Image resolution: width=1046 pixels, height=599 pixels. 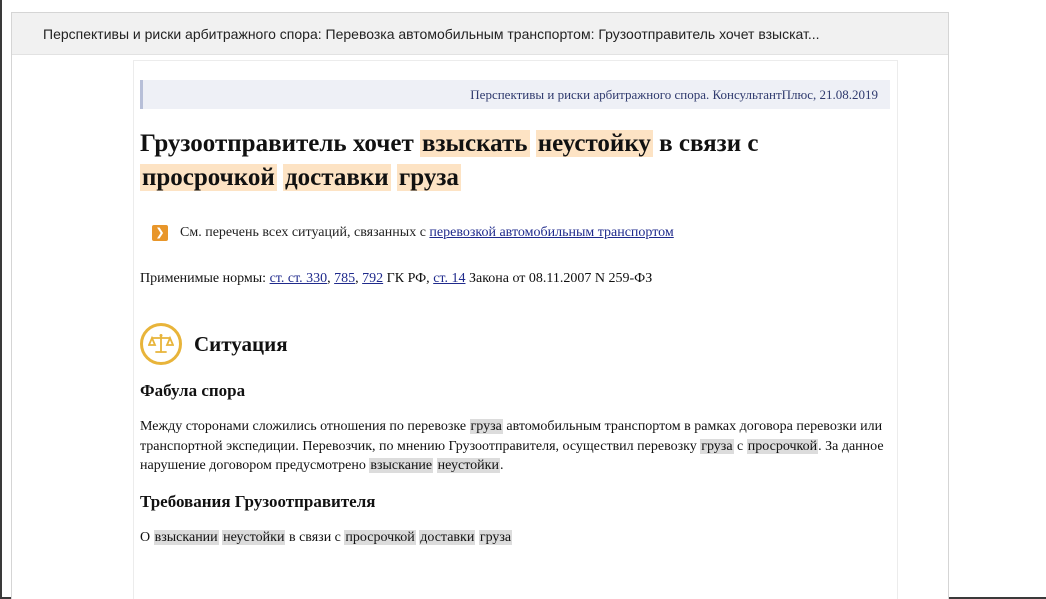 I want to click on demands-segment: О, so click(x=147, y=537).